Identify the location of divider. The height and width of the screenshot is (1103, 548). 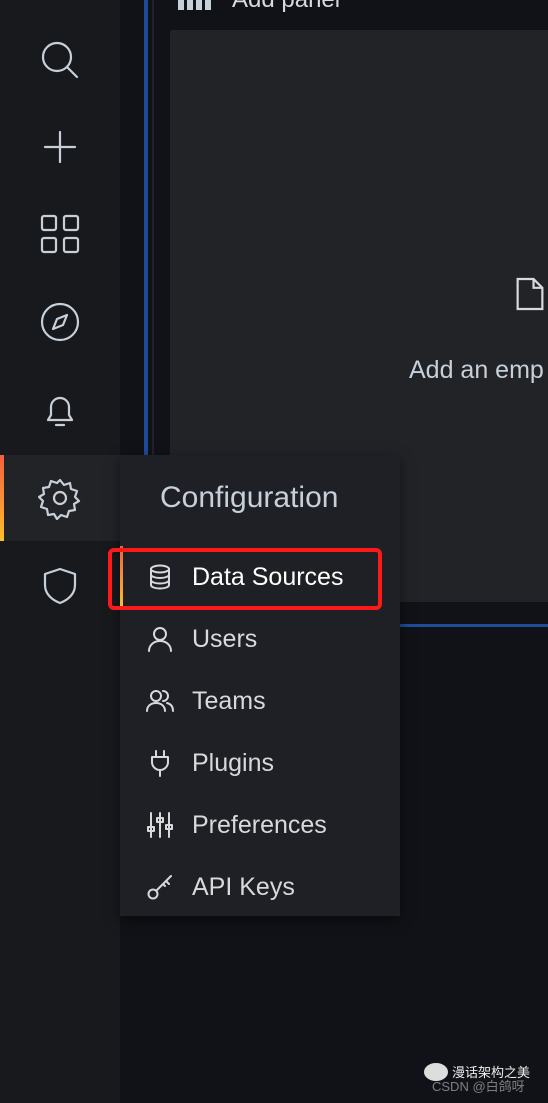
(153, 228).